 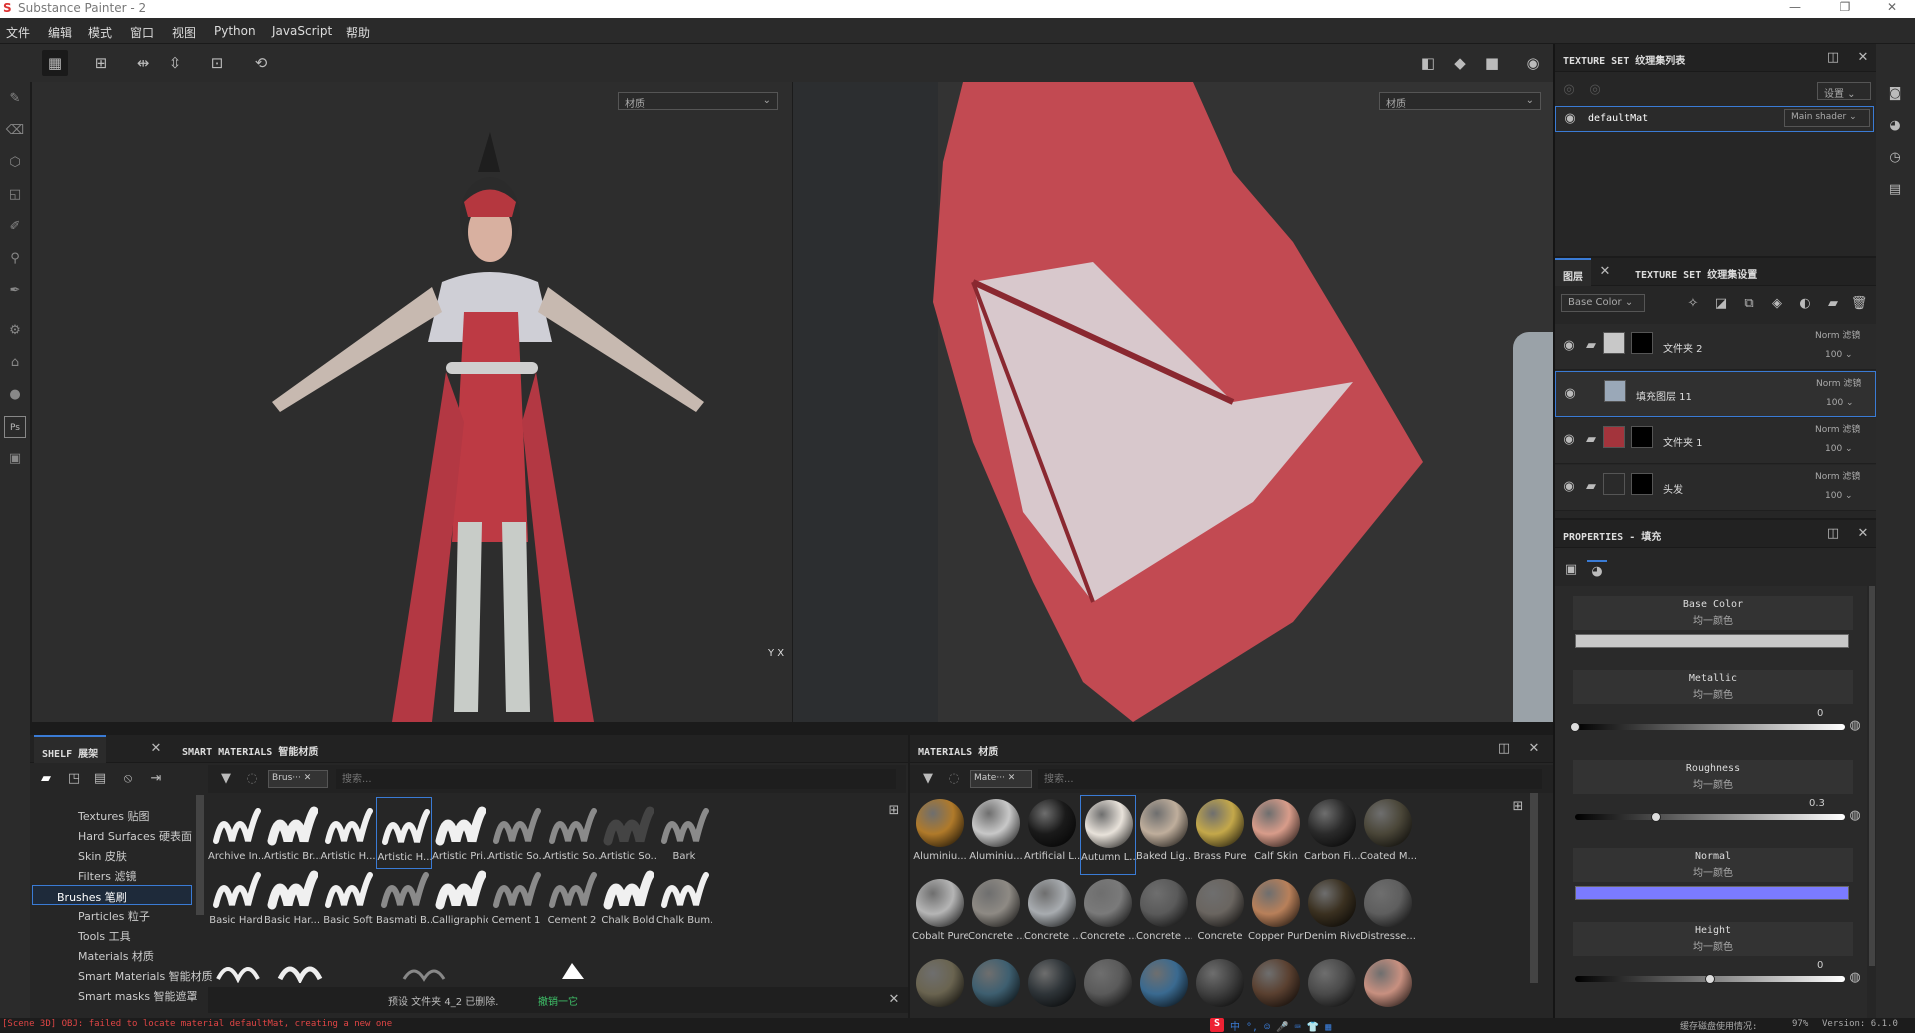 I want to click on maximize-button: ❐, so click(x=1845, y=9).